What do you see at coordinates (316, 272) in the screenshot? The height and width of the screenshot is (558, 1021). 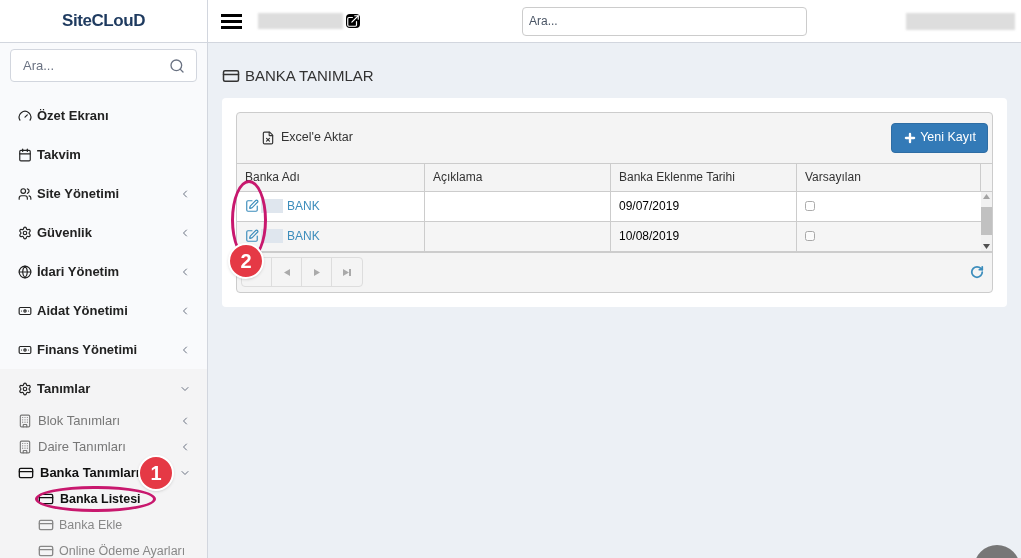 I see `triangle-right-icon` at bounding box center [316, 272].